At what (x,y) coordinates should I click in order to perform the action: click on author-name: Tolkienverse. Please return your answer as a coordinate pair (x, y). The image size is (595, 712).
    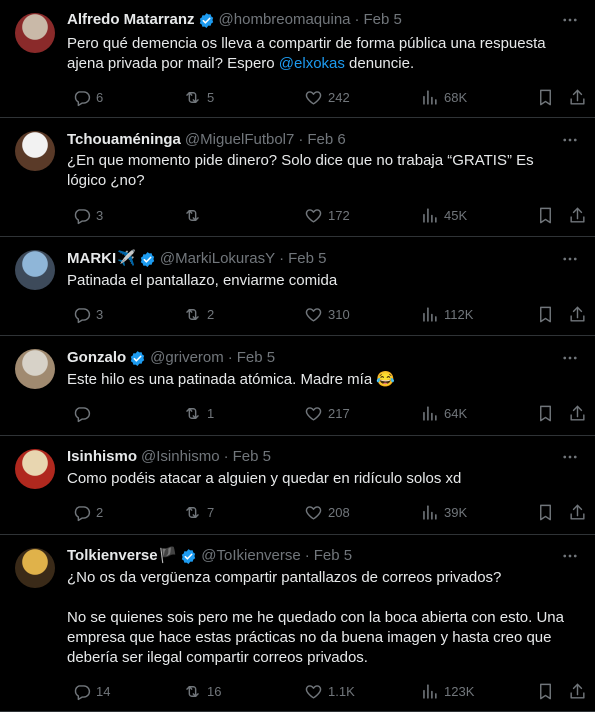
    Looking at the image, I should click on (112, 556).